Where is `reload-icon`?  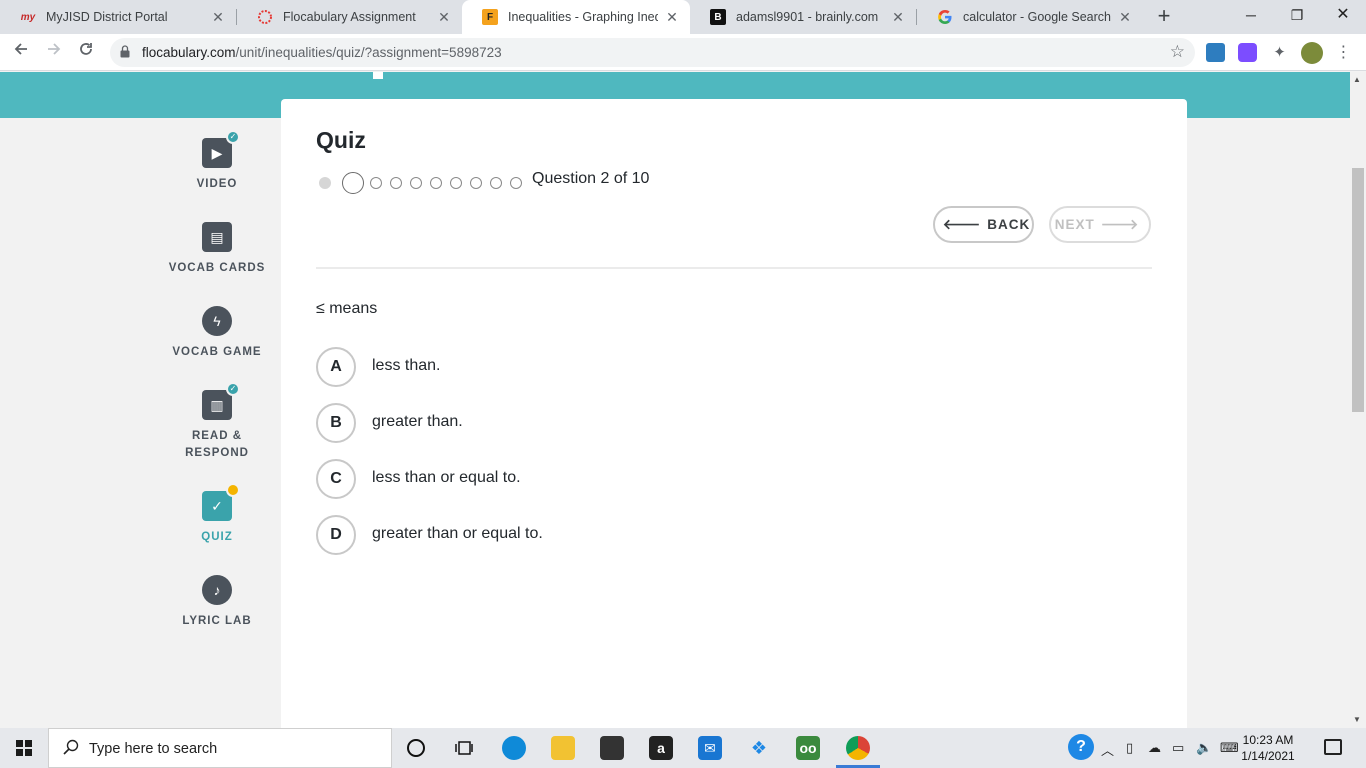 reload-icon is located at coordinates (86, 53).